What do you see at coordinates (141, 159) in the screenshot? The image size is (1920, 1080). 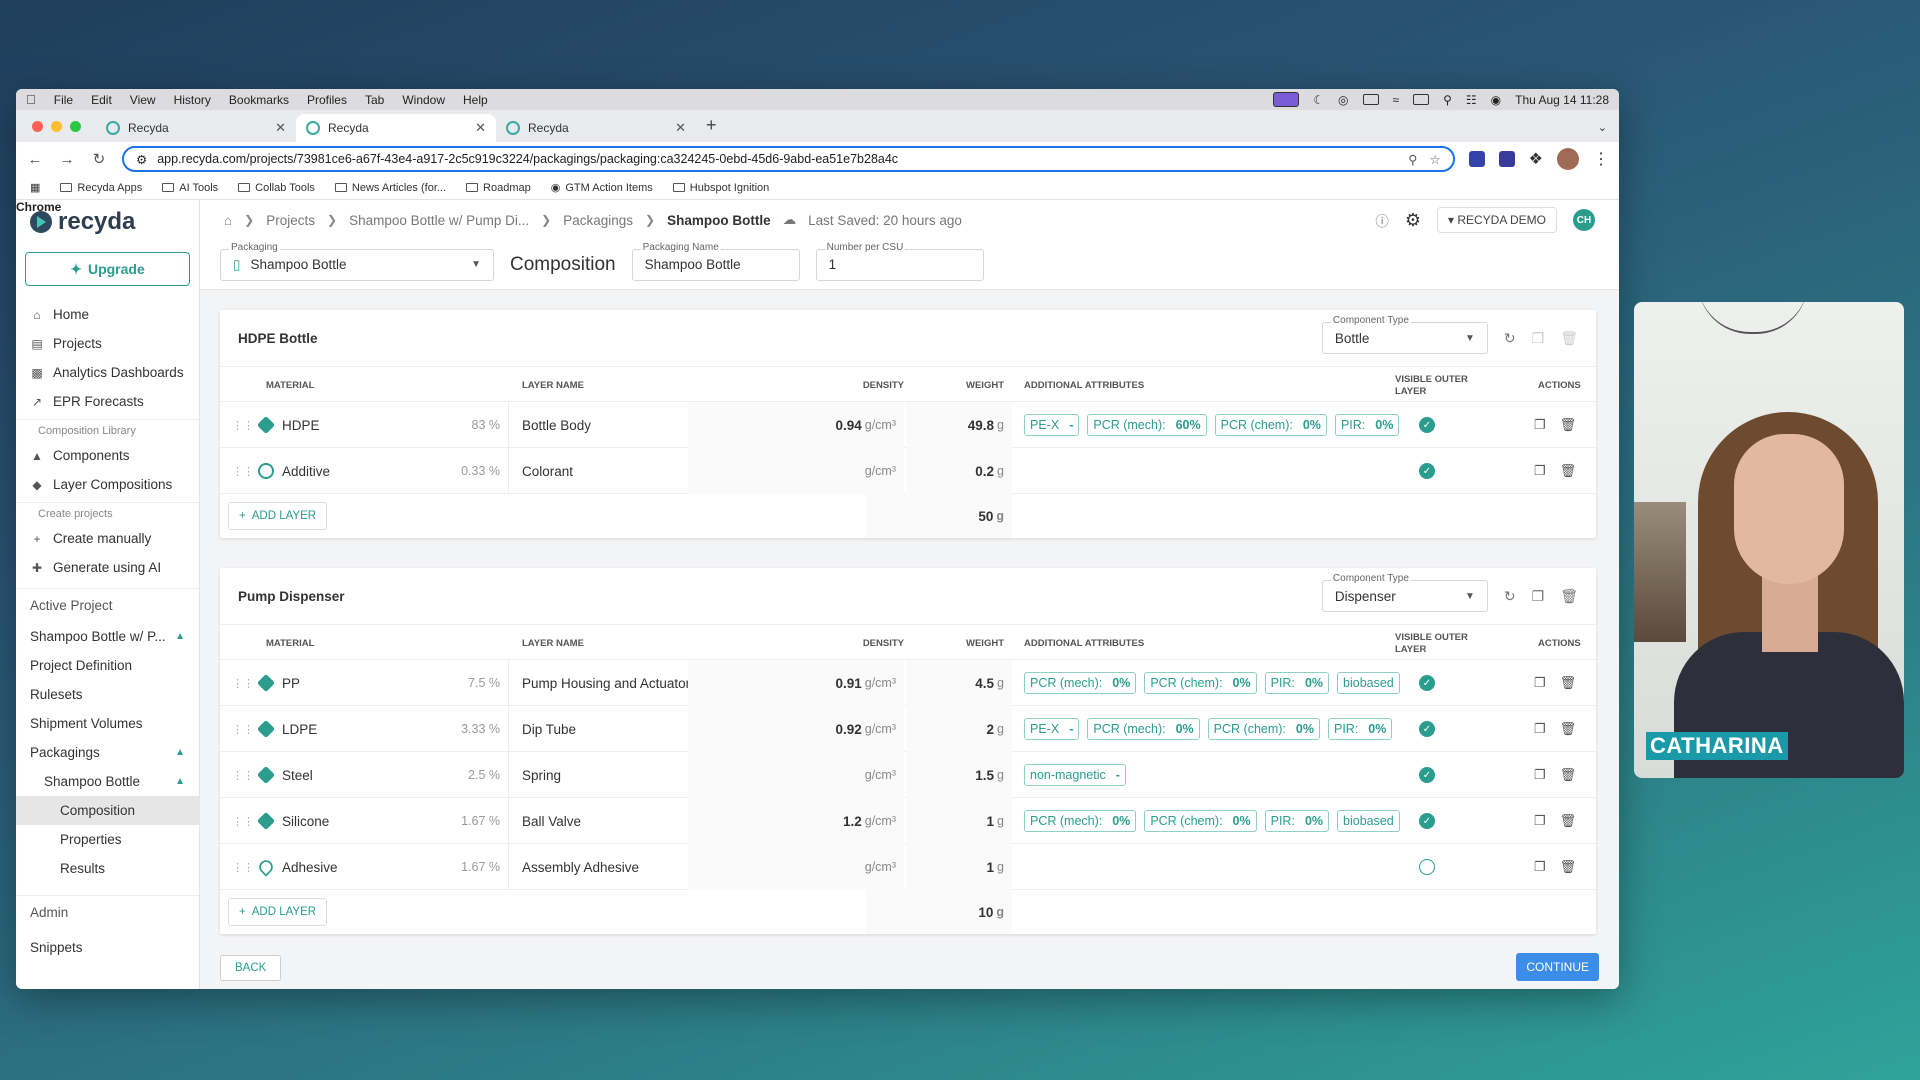 I see `site-info-icon: ⚙` at bounding box center [141, 159].